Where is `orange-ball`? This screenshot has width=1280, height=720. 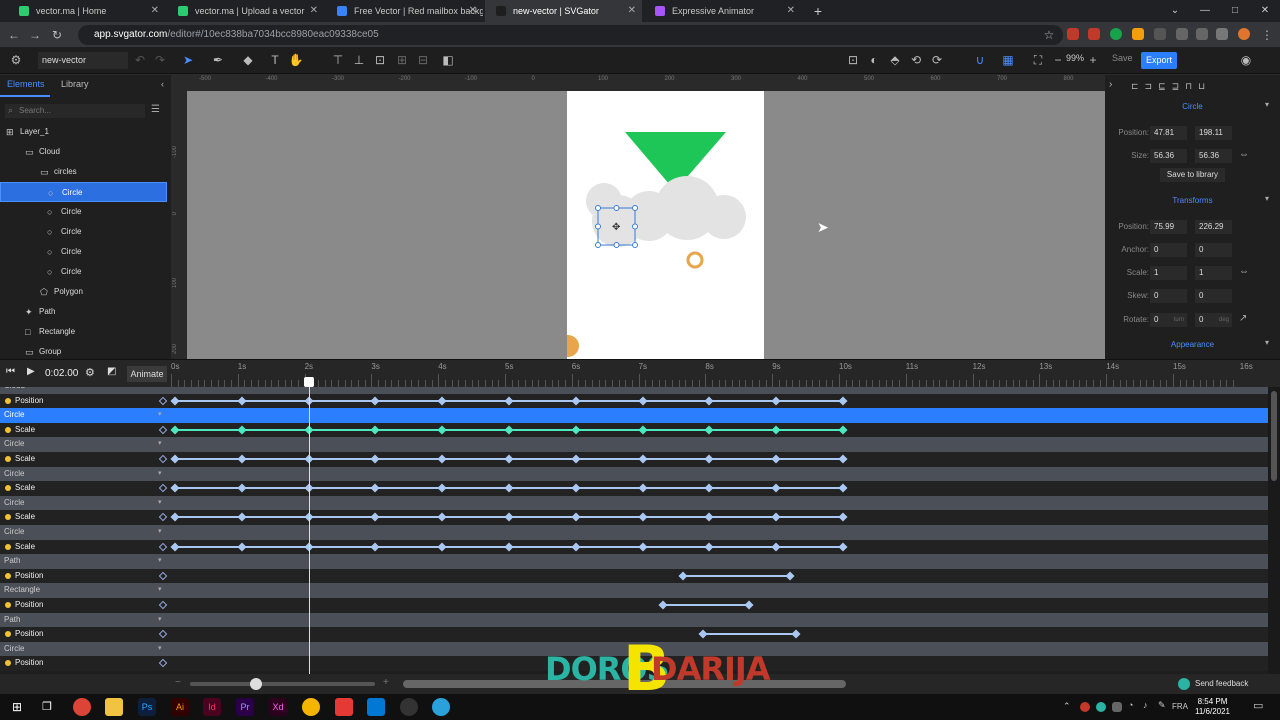 orange-ball is located at coordinates (568, 346).